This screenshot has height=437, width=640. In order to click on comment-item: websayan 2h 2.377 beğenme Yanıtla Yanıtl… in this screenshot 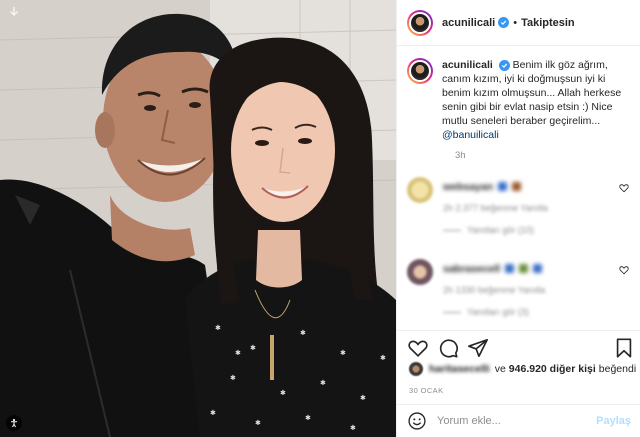, I will do `click(519, 210)`.